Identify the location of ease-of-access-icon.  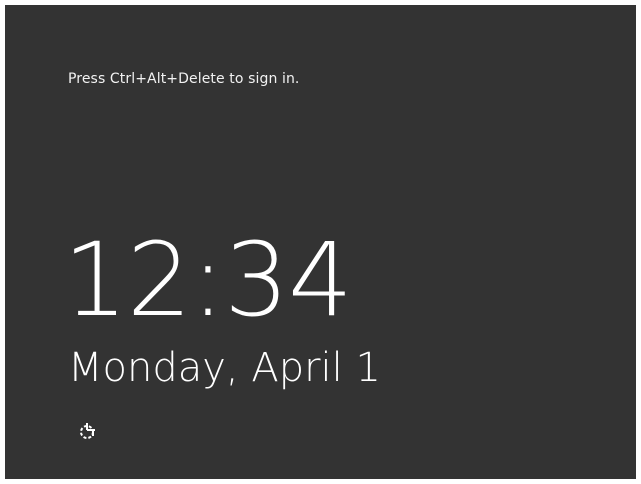
(87, 431).